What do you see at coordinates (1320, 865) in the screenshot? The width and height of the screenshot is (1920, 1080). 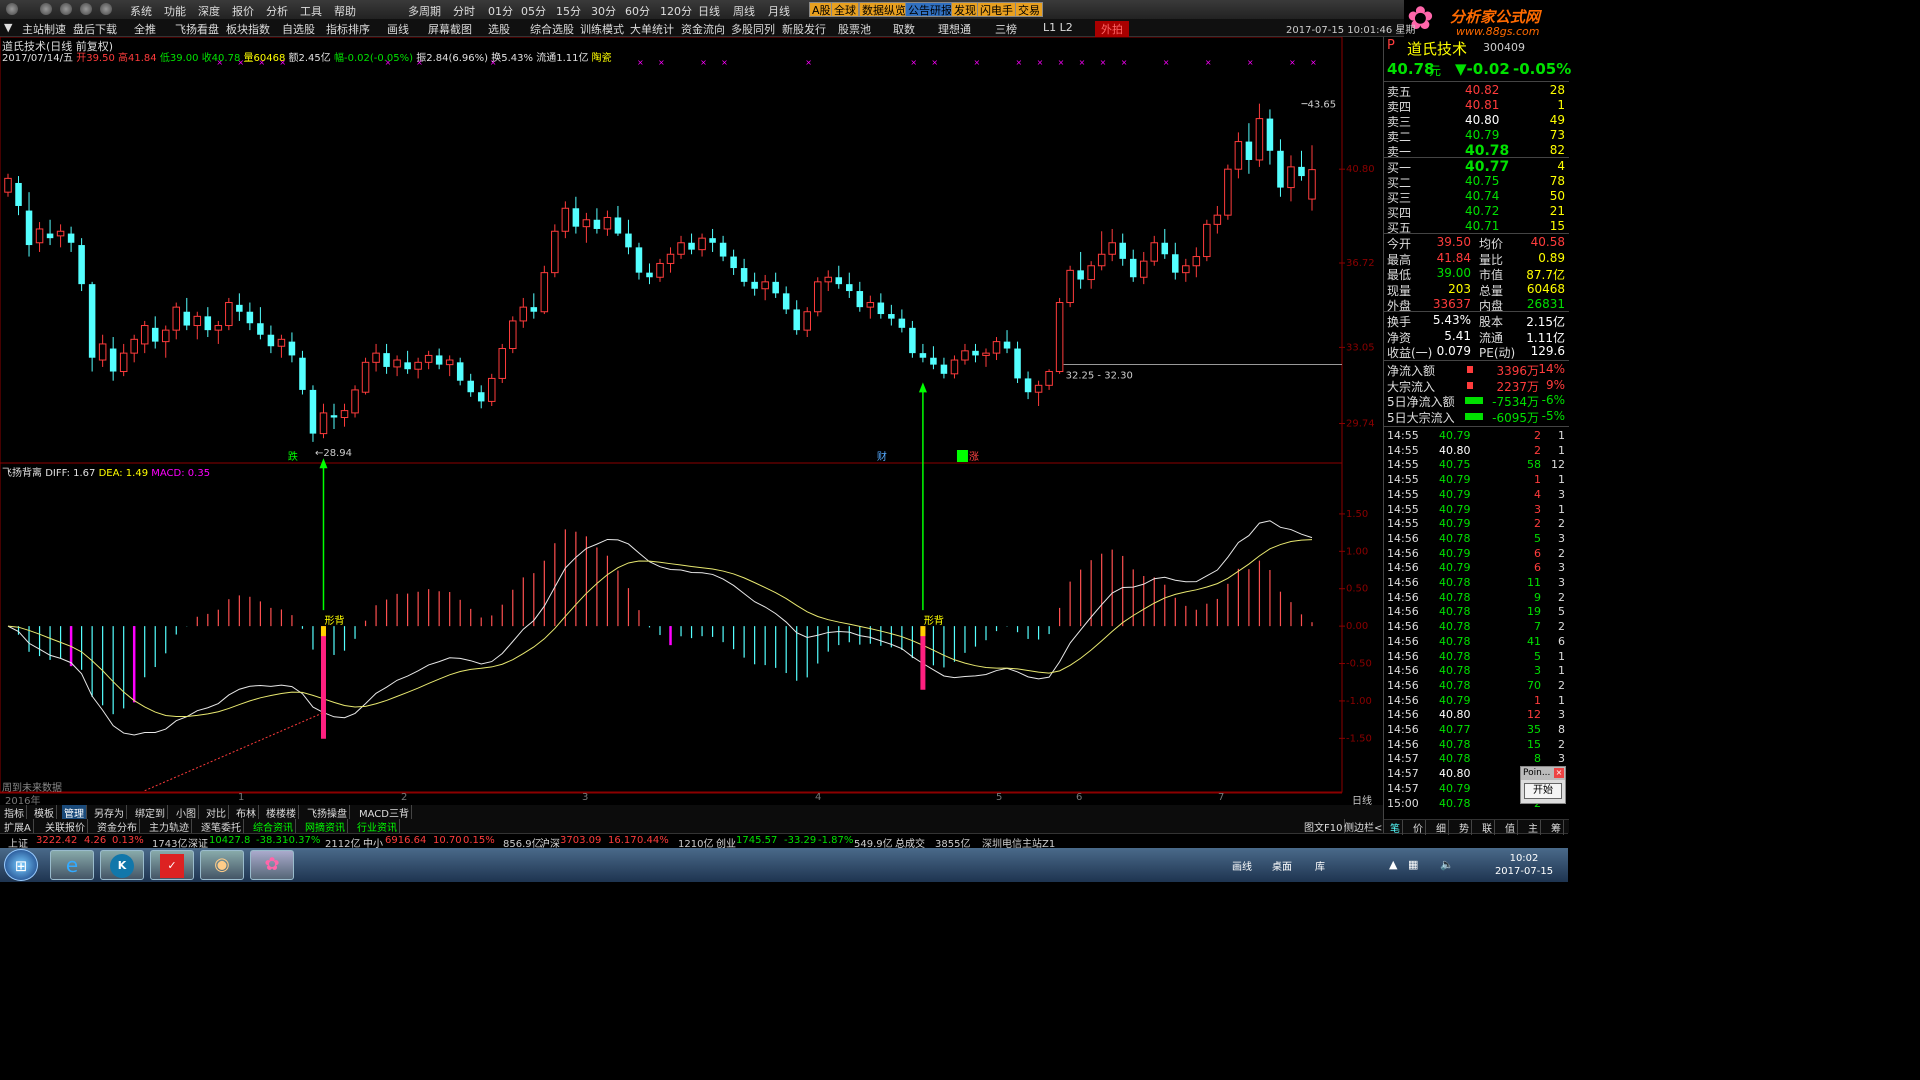 I see `tray-item: 库` at bounding box center [1320, 865].